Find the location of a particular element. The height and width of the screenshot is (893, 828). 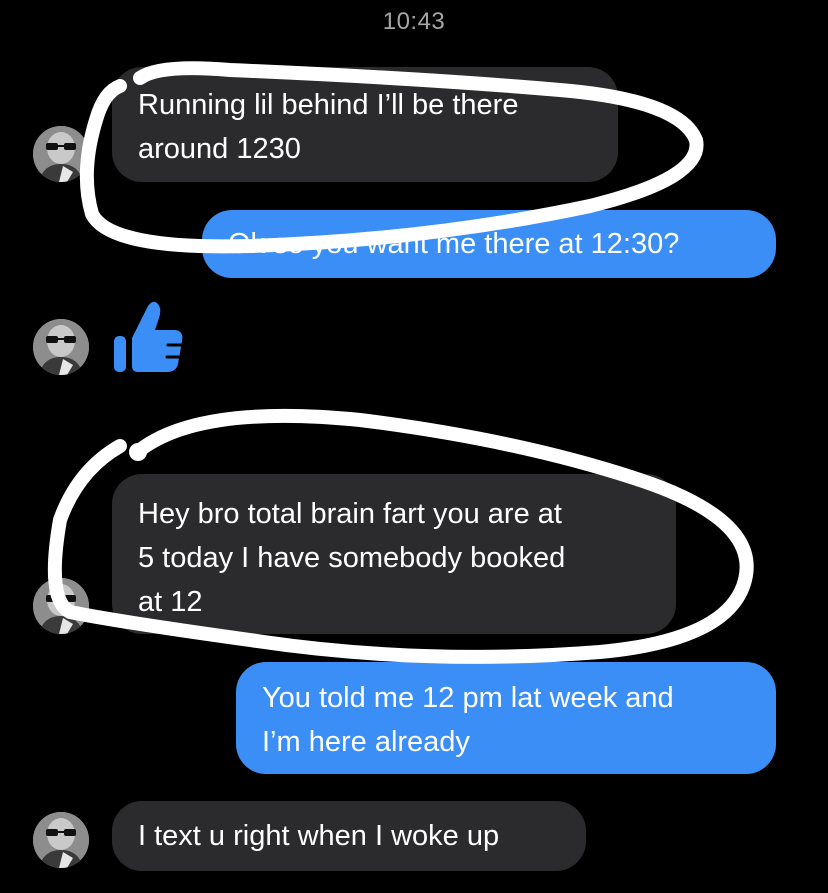

thumbs-up-reaction is located at coordinates (148, 339).